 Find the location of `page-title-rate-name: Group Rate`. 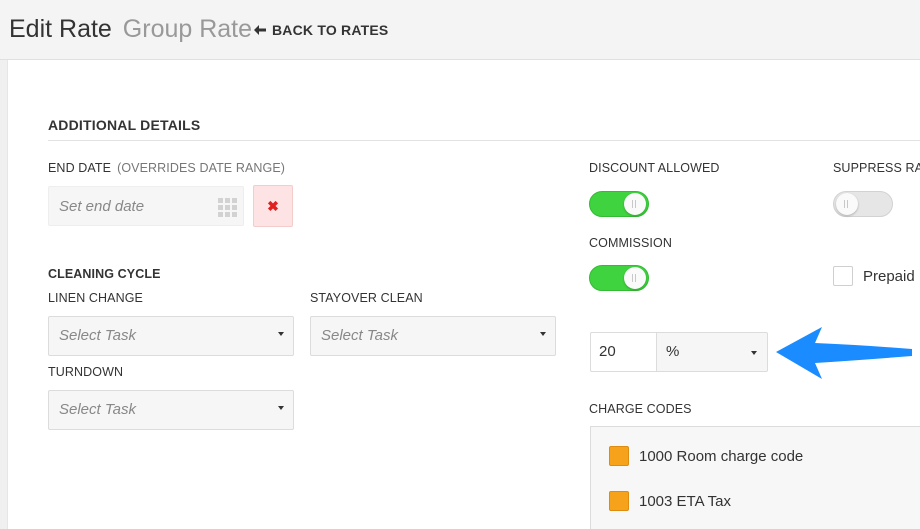

page-title-rate-name: Group Rate is located at coordinates (187, 29).